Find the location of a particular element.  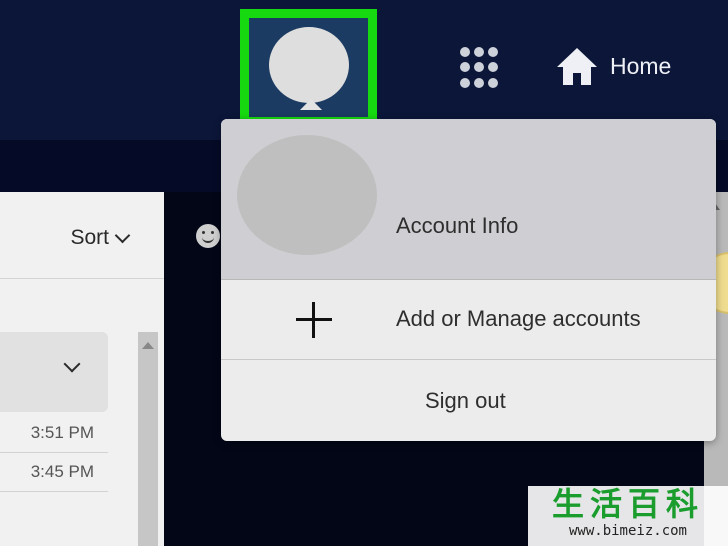

scroll-up-arrow-icon is located at coordinates (148, 345).